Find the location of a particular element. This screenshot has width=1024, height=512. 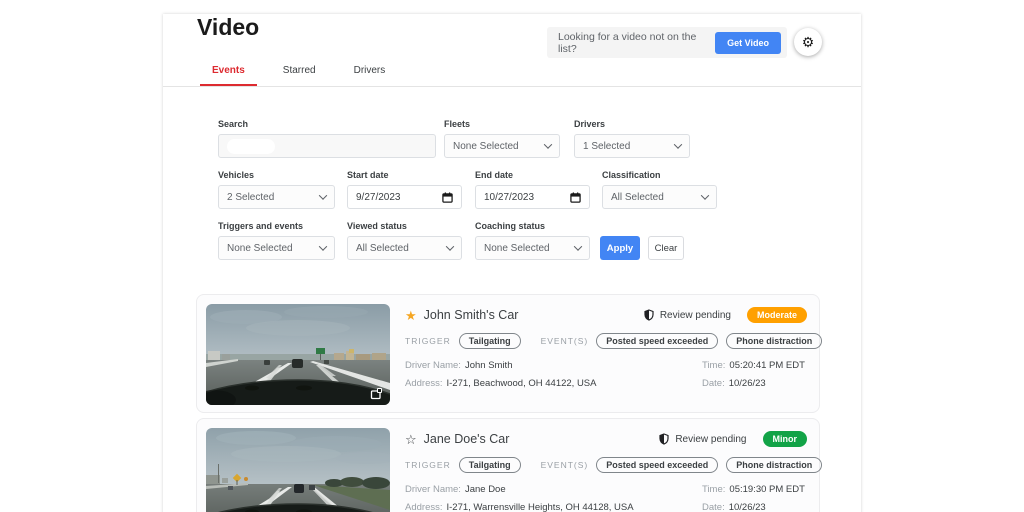

filter-drivers: Drivers 1 Selected is located at coordinates (632, 138).